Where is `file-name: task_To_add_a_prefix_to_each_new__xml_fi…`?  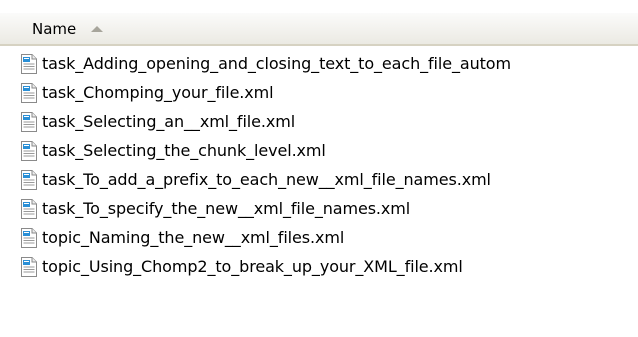
file-name: task_To_add_a_prefix_to_each_new__xml_fi… is located at coordinates (266, 179).